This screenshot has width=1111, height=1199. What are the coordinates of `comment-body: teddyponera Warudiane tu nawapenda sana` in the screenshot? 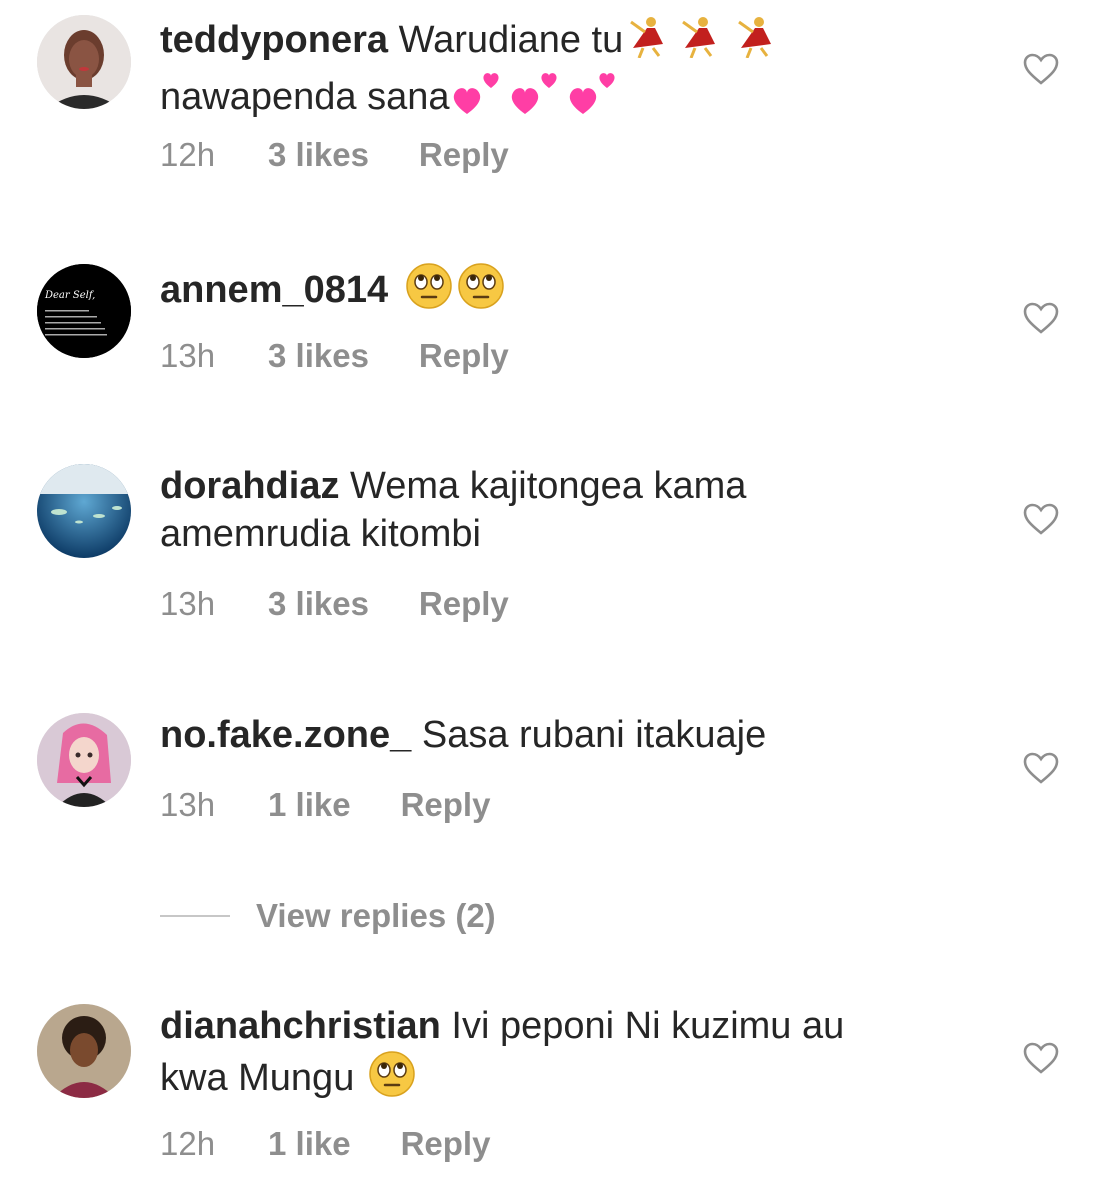 It's located at (560, 71).